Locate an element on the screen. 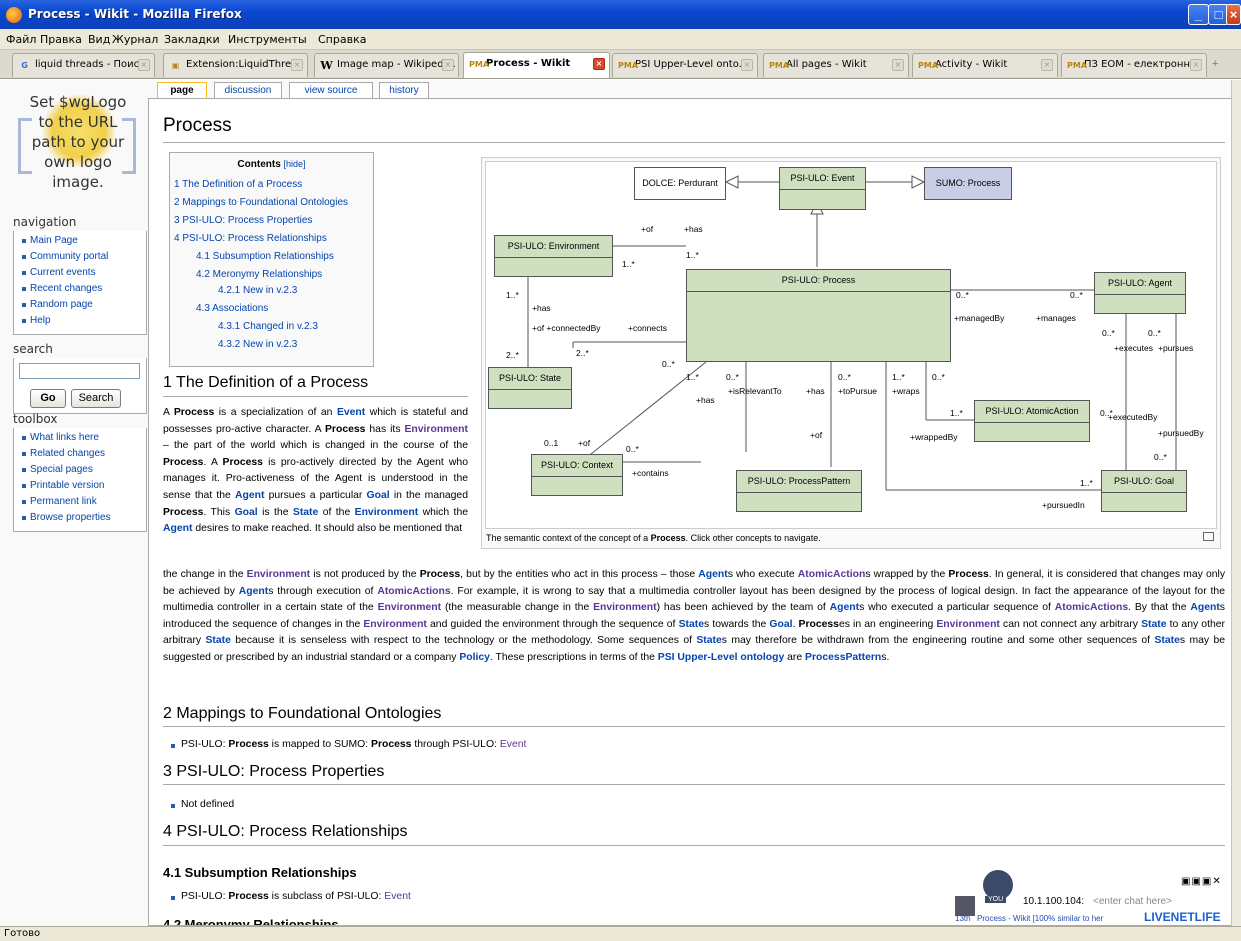 The width and height of the screenshot is (1241, 941). uml-goal: PSI-ULO: Goal is located at coordinates (1144, 491).